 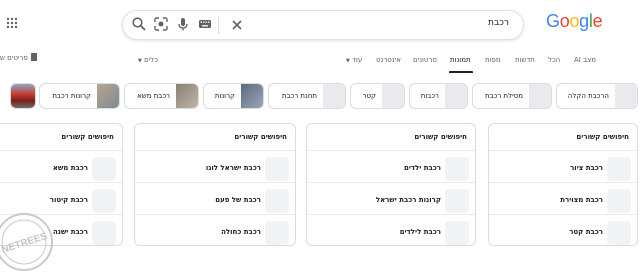 I want to click on chip-trains: רכבות, so click(x=438, y=96).